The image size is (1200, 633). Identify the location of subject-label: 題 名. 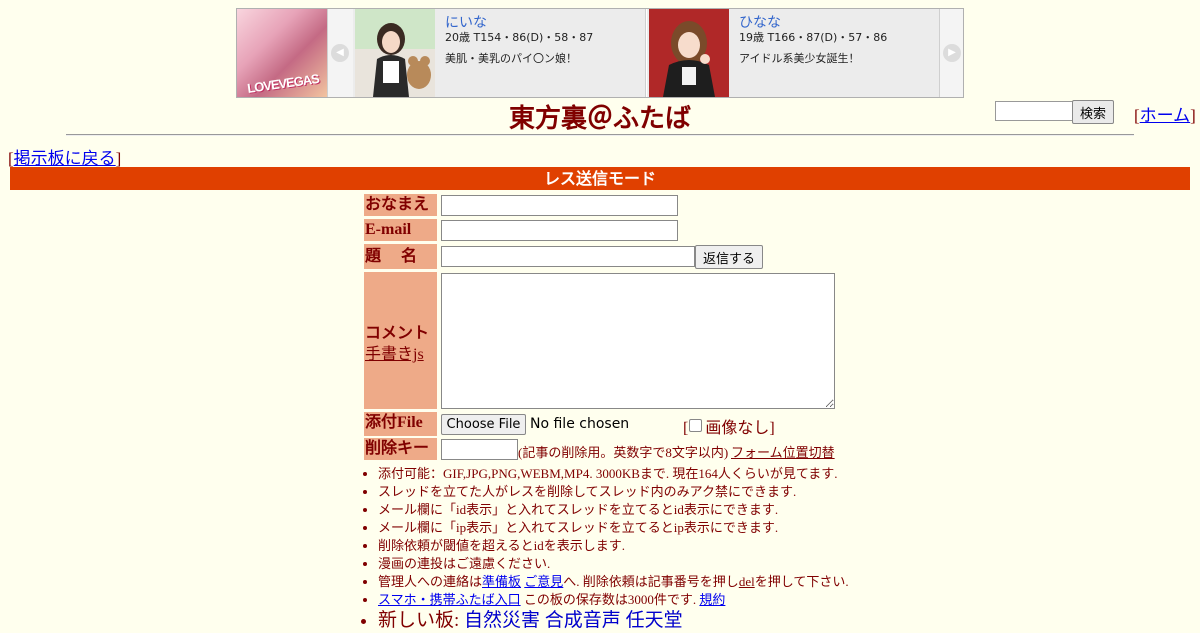
(400, 256).